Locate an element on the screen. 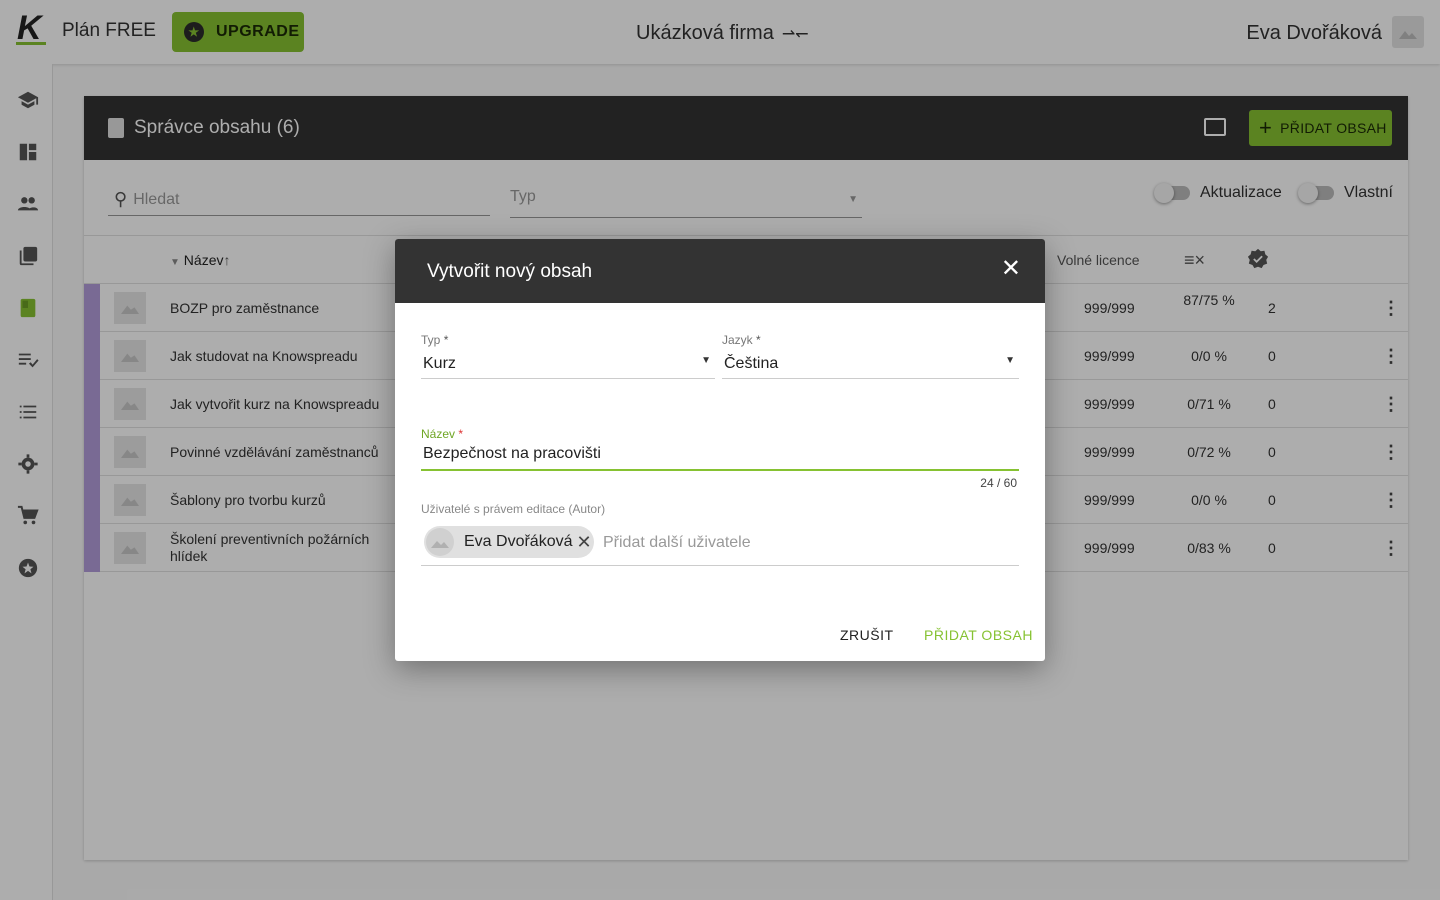 The image size is (1440, 900). avatar is located at coordinates (440, 542).